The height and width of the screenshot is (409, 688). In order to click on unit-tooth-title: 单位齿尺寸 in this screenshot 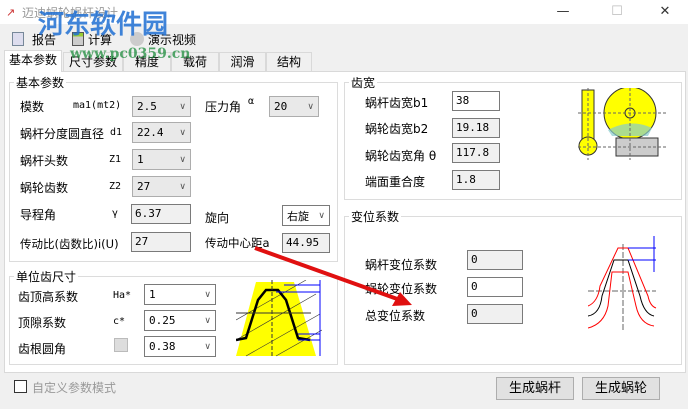, I will do `click(46, 276)`.